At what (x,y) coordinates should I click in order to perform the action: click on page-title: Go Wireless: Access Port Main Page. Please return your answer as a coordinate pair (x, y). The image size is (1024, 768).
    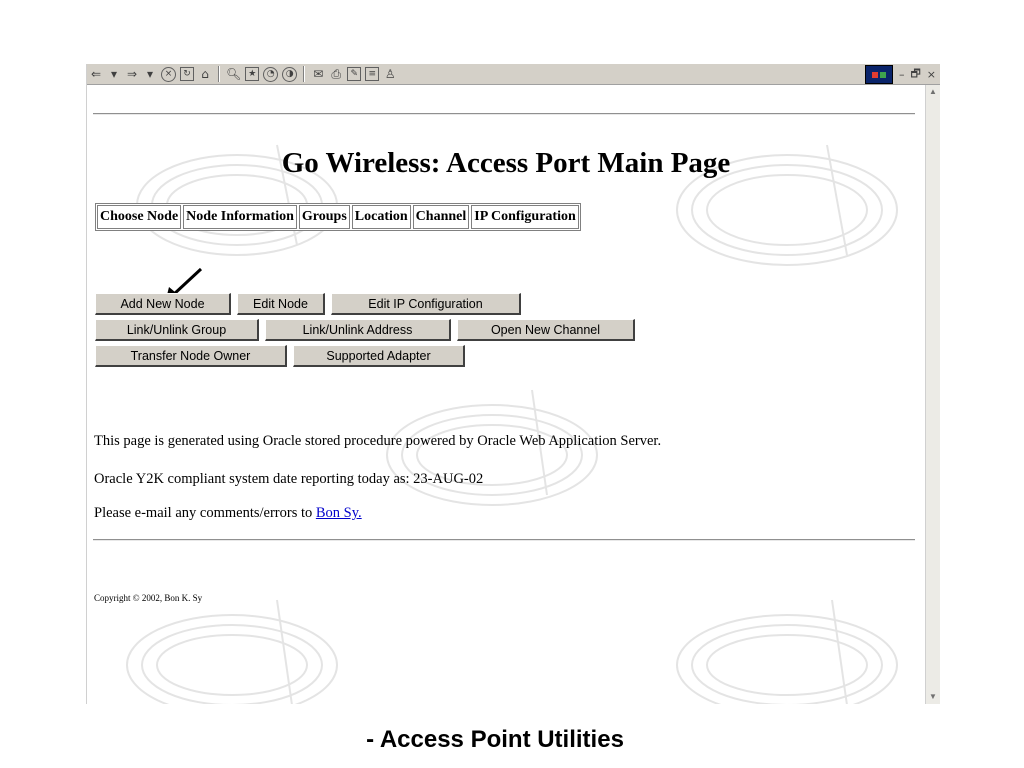
    Looking at the image, I should click on (506, 163).